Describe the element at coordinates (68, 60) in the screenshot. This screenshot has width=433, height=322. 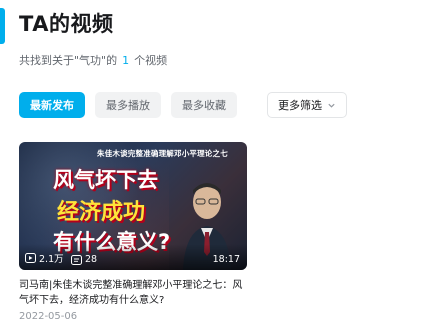
I see `result-summary-prefix: 共找到关于"气功"的` at that location.